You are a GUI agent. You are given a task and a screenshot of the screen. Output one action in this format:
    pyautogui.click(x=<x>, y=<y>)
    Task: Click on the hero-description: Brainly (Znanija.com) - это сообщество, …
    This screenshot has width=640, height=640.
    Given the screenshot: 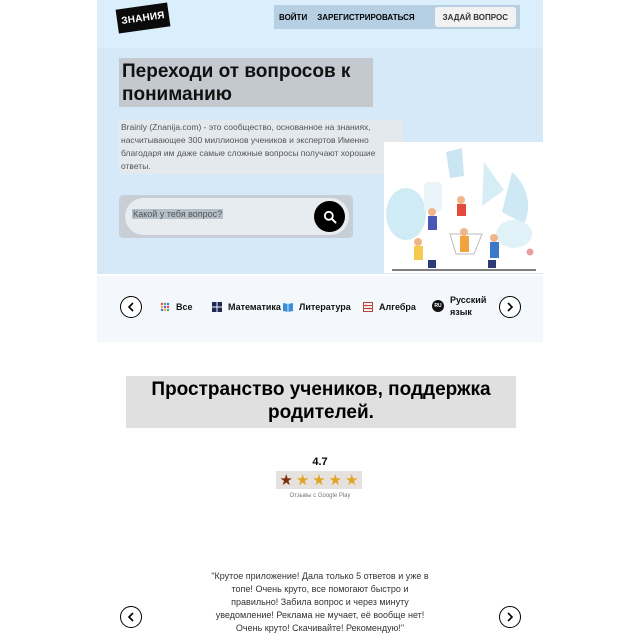 What is the action you would take?
    pyautogui.click(x=261, y=147)
    